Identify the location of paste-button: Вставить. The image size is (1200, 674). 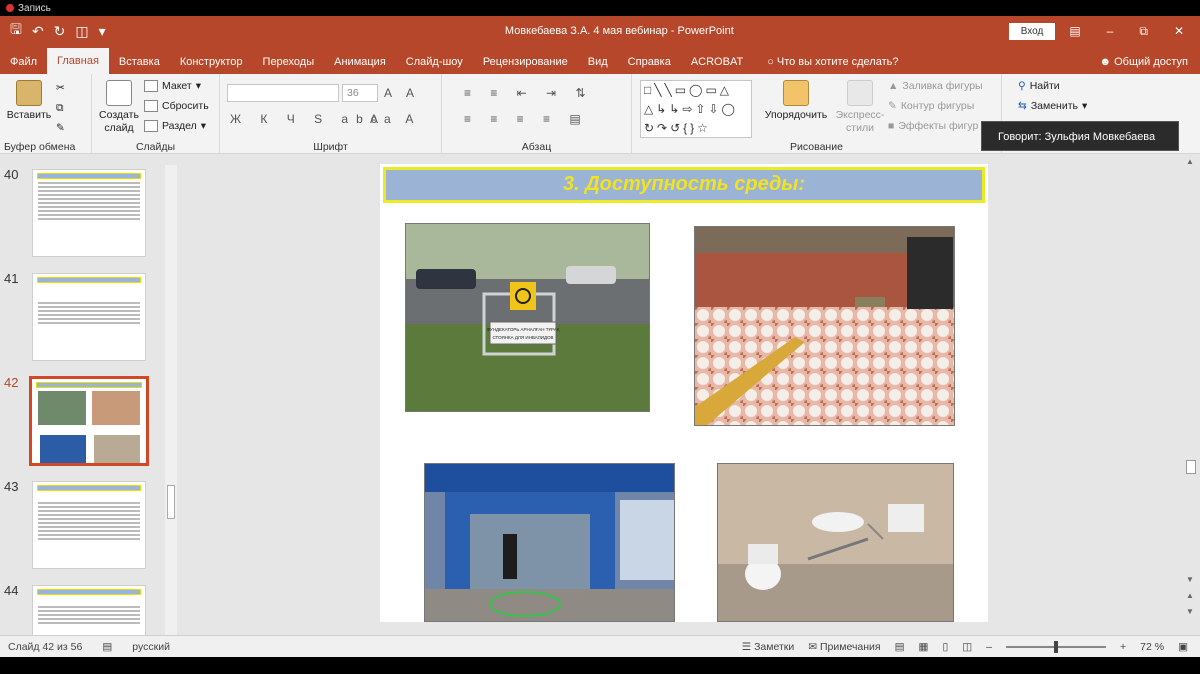
(29, 101).